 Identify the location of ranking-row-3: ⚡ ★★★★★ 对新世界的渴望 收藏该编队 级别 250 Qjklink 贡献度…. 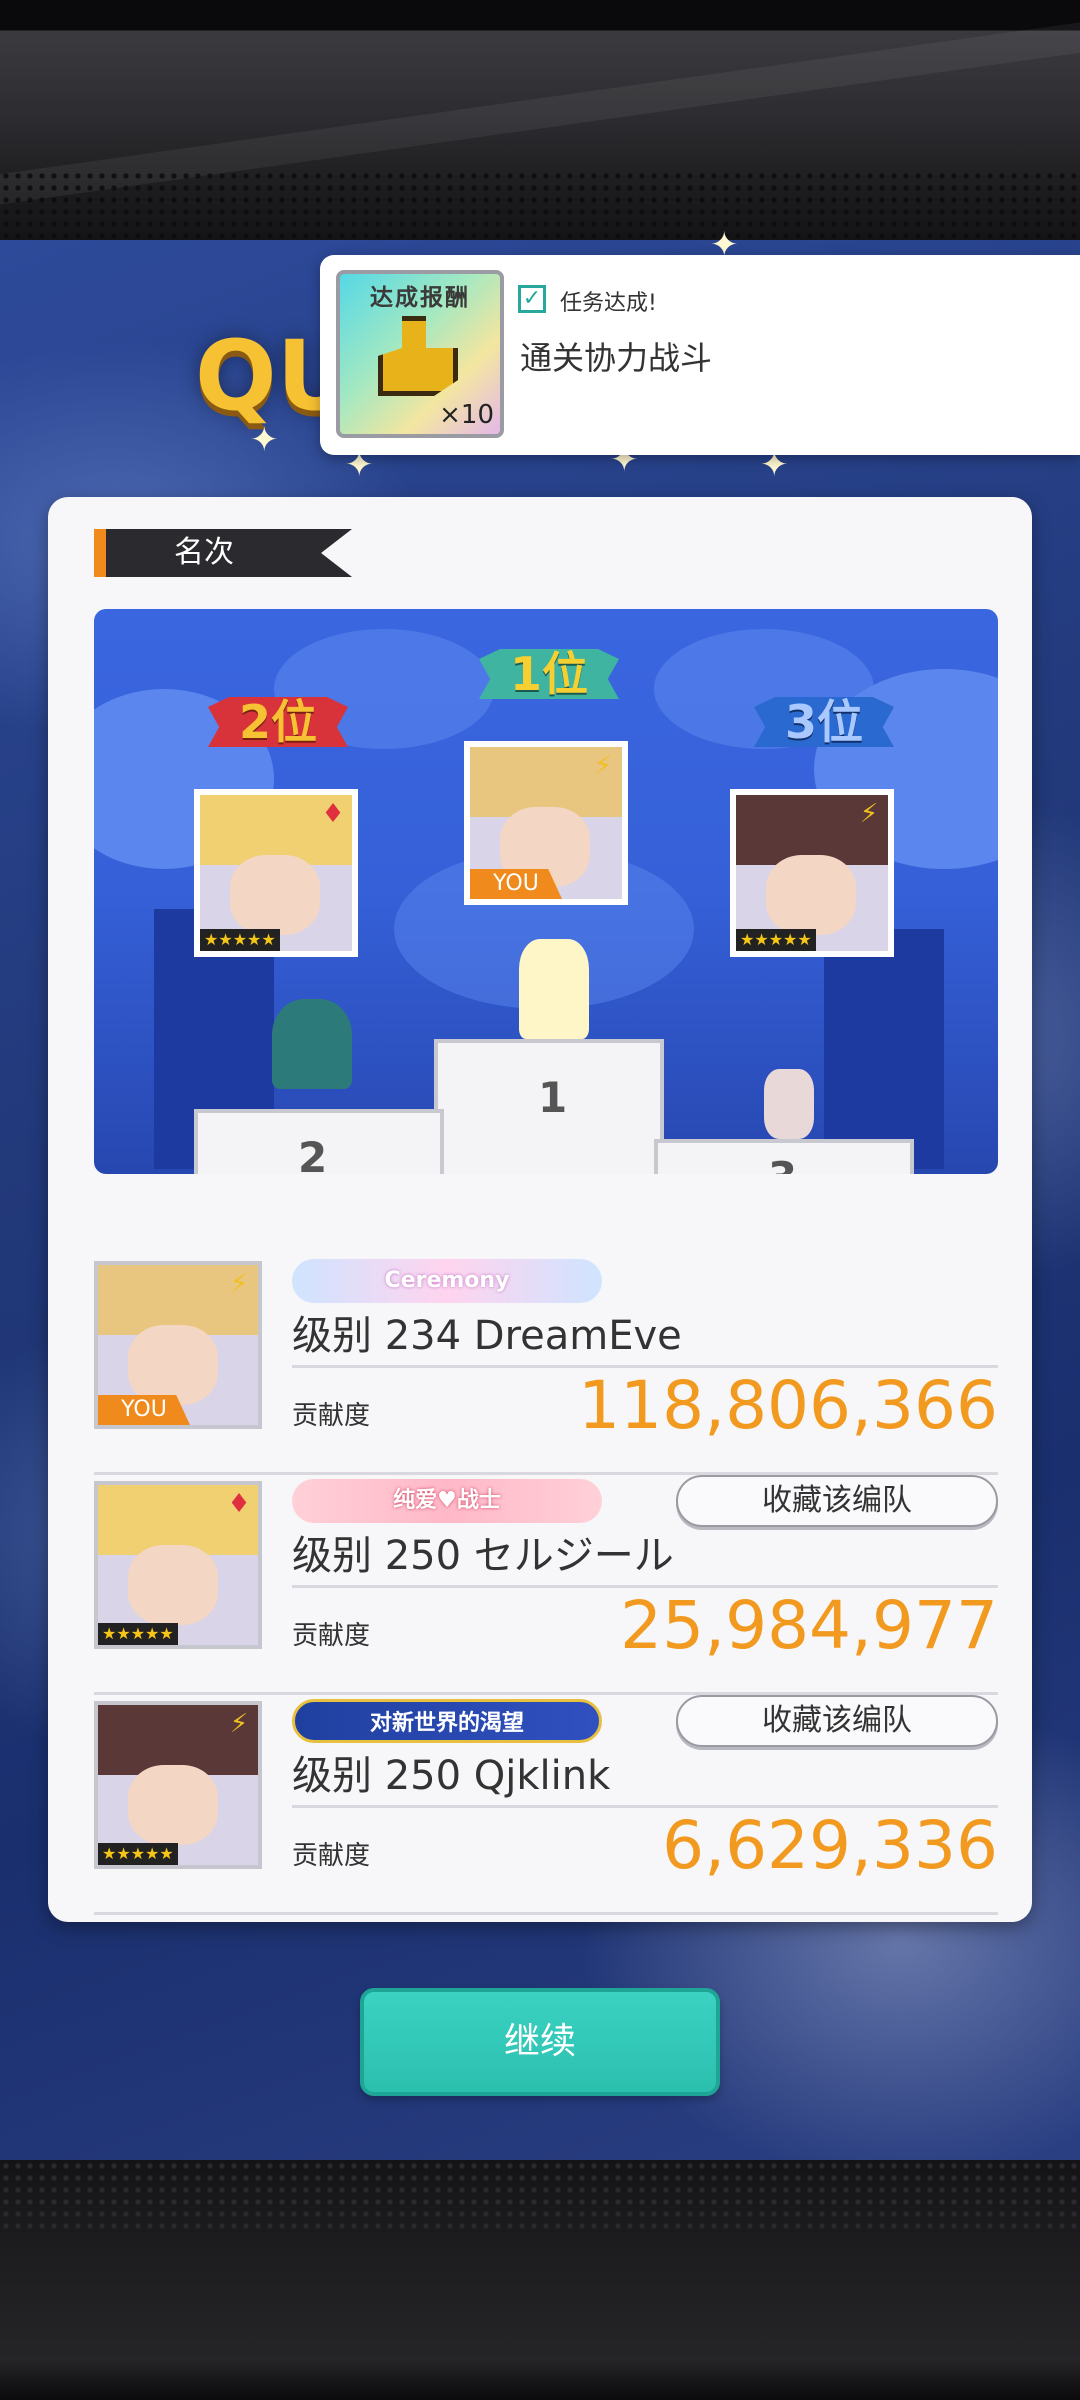
(546, 1805).